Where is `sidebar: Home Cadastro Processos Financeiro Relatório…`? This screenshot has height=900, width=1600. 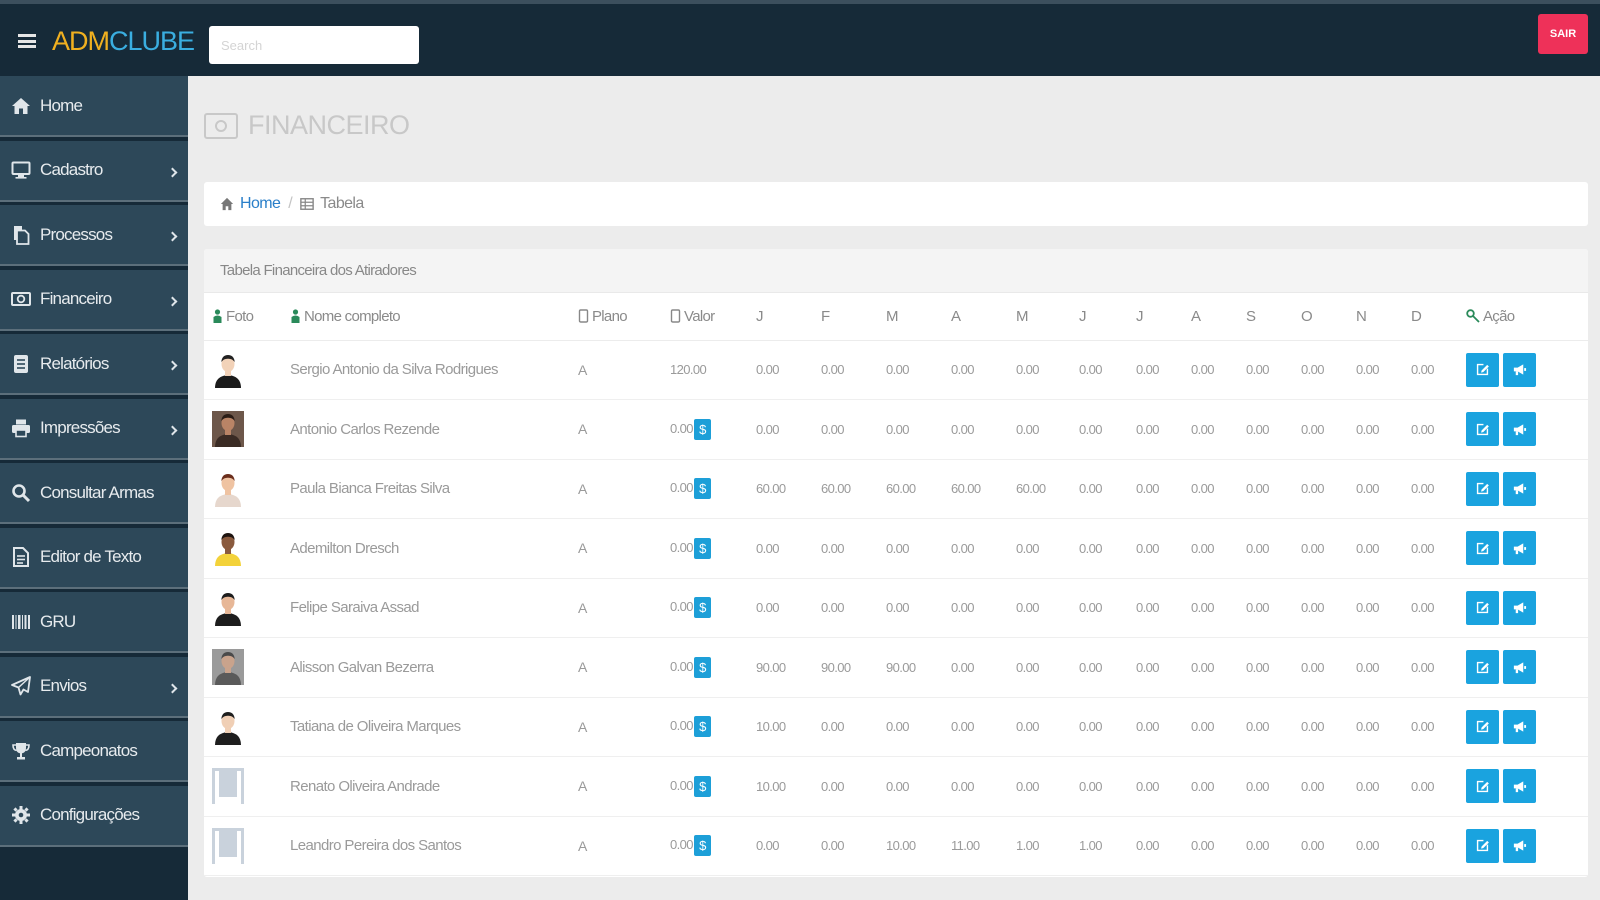
sidebar: Home Cadastro Processos Financeiro Relatório… is located at coordinates (94, 488).